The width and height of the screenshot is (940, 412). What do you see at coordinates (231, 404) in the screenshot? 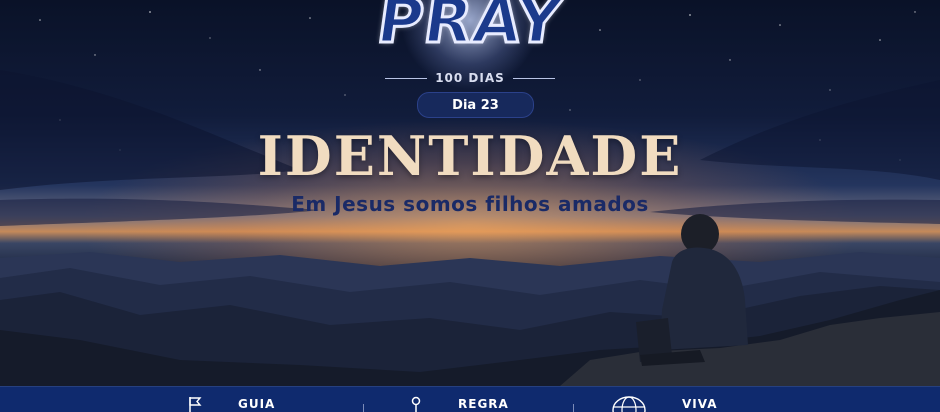
I see `nav-item-guia: GUIA` at bounding box center [231, 404].